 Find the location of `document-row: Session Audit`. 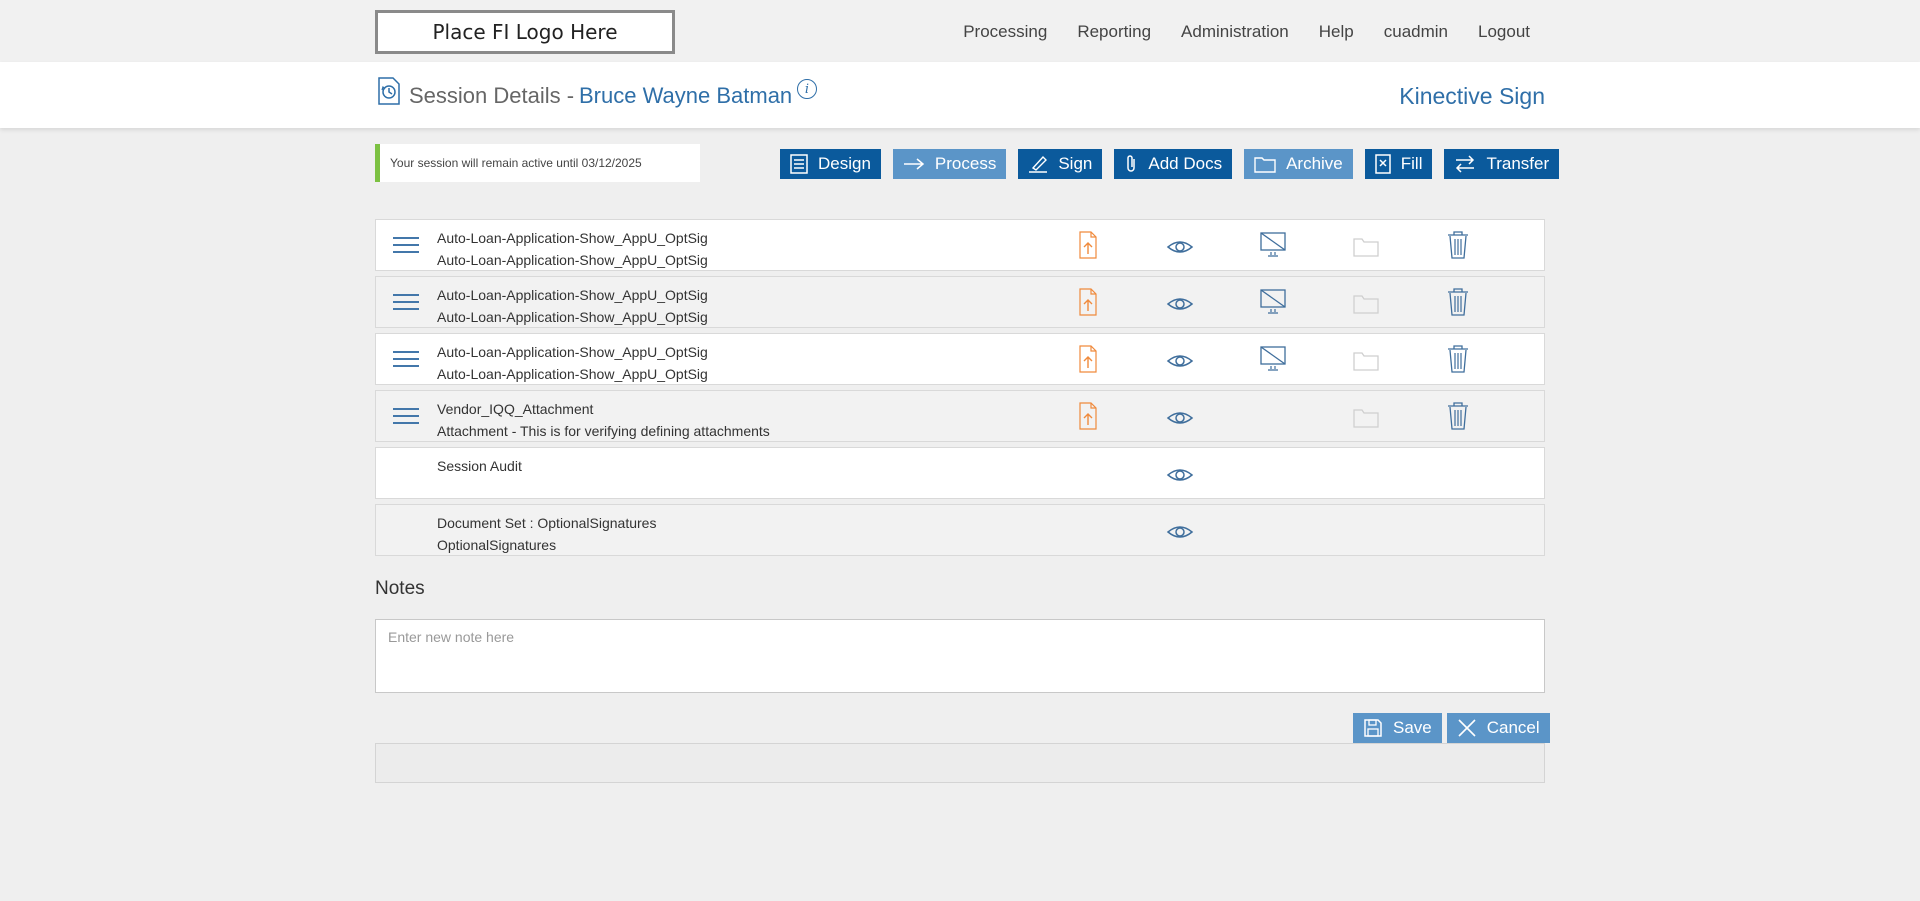

document-row: Session Audit is located at coordinates (960, 473).